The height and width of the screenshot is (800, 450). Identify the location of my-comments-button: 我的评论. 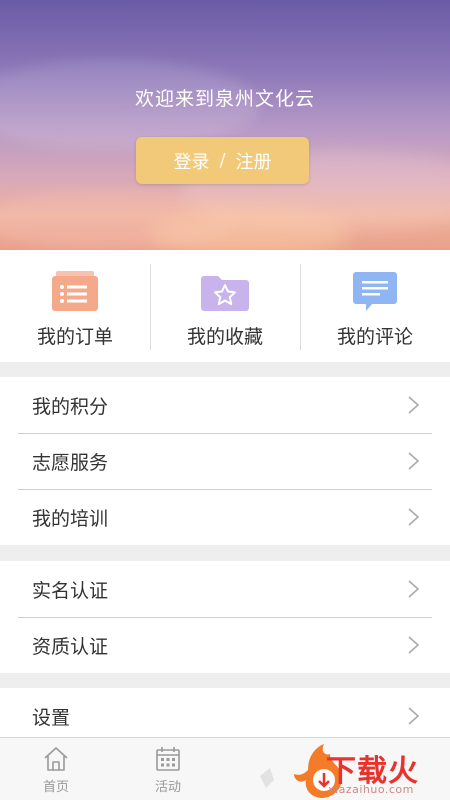
(375, 306).